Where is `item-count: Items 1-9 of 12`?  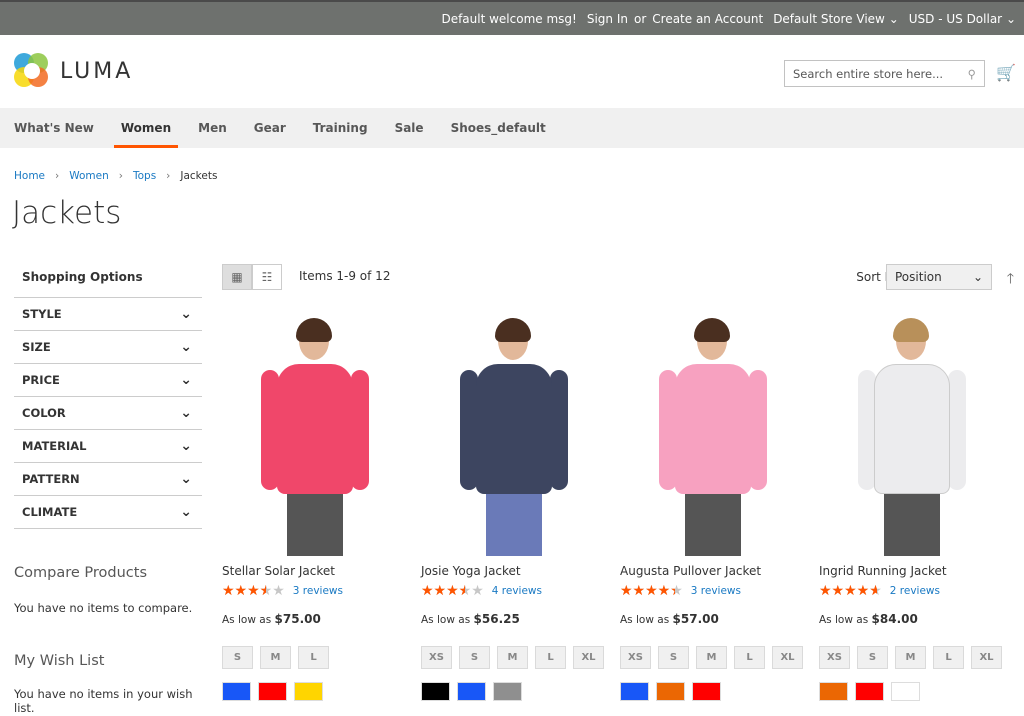 item-count: Items 1-9 of 12 is located at coordinates (345, 276).